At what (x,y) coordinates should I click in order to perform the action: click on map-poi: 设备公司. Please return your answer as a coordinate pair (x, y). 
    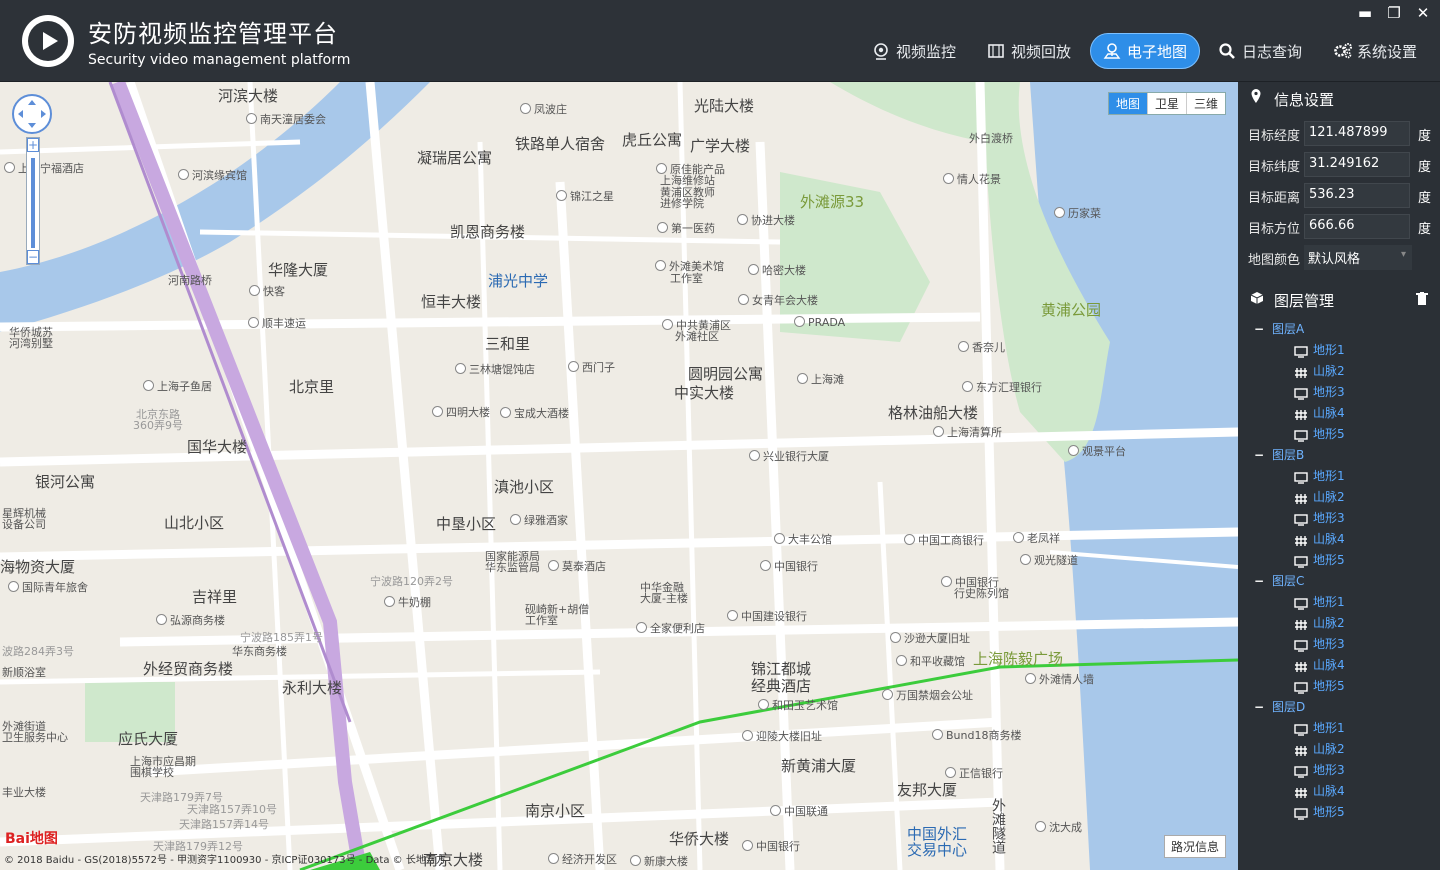
    Looking at the image, I should click on (24, 524).